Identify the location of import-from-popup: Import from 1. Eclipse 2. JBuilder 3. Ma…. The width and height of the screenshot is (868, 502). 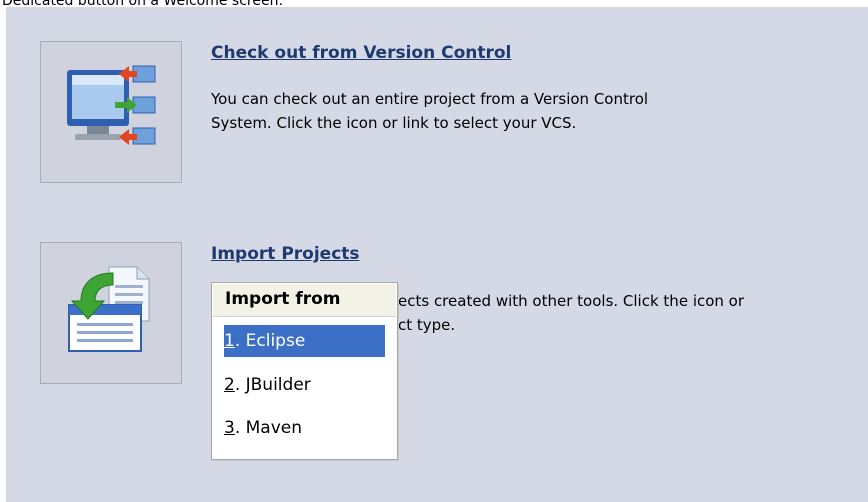
(304, 371).